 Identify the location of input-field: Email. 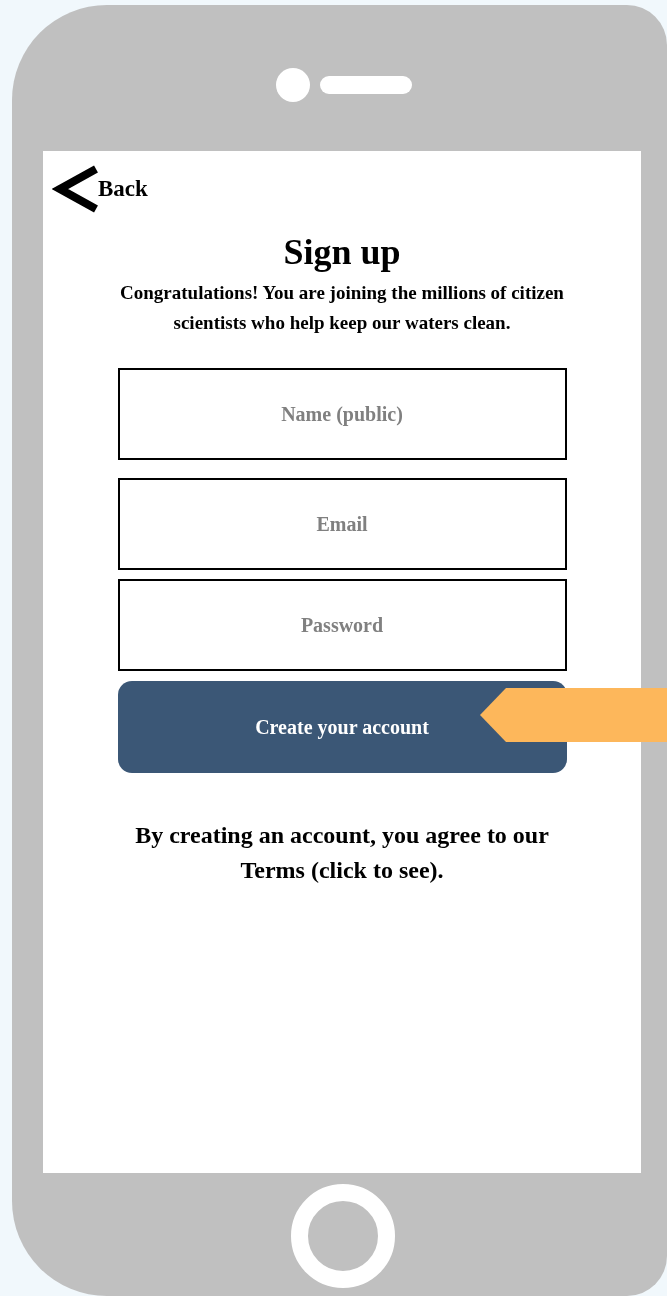
(342, 524).